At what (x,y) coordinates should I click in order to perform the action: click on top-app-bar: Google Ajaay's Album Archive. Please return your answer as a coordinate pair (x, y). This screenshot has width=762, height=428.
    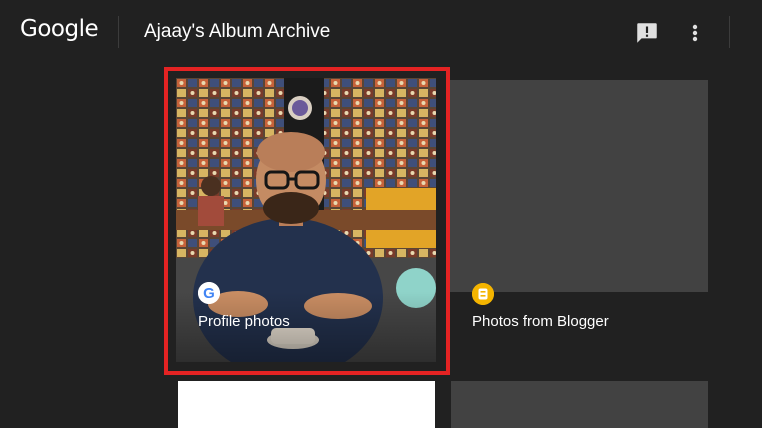
    Looking at the image, I should click on (381, 32).